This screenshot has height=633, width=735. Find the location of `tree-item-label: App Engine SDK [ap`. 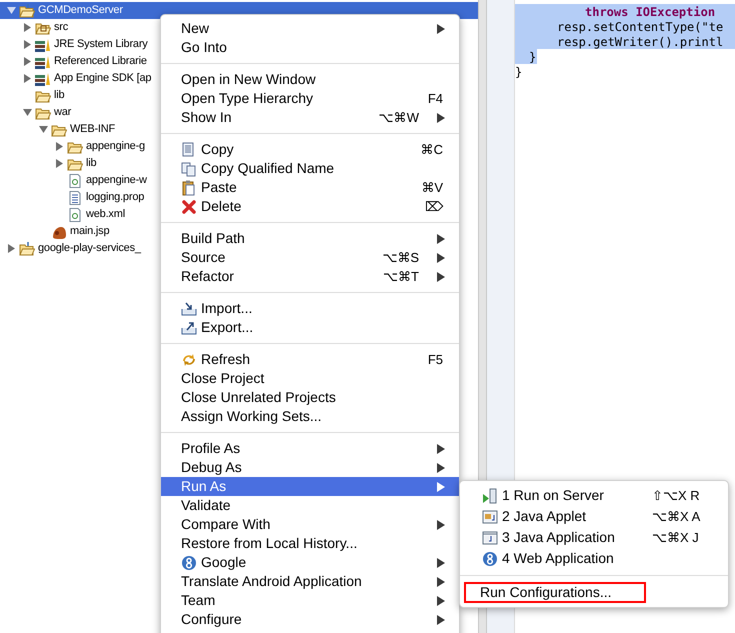

tree-item-label: App Engine SDK [ap is located at coordinates (103, 78).